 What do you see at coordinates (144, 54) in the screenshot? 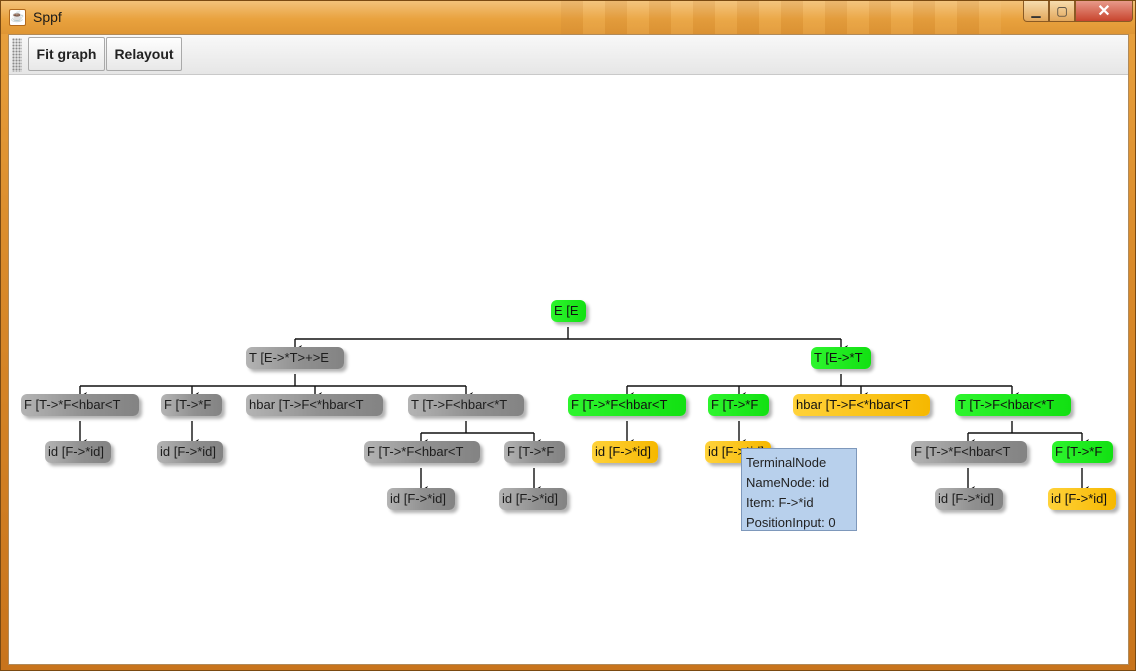
I see `relayout-button: Relayout` at bounding box center [144, 54].